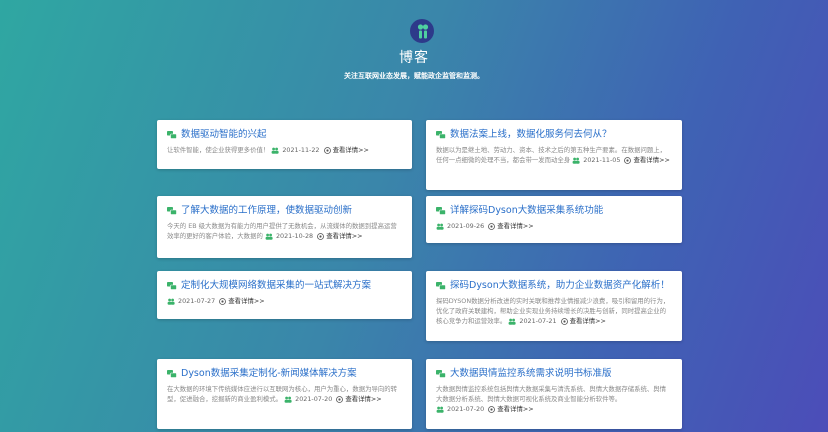  I want to click on post-date: 2021-07-21, so click(538, 321).